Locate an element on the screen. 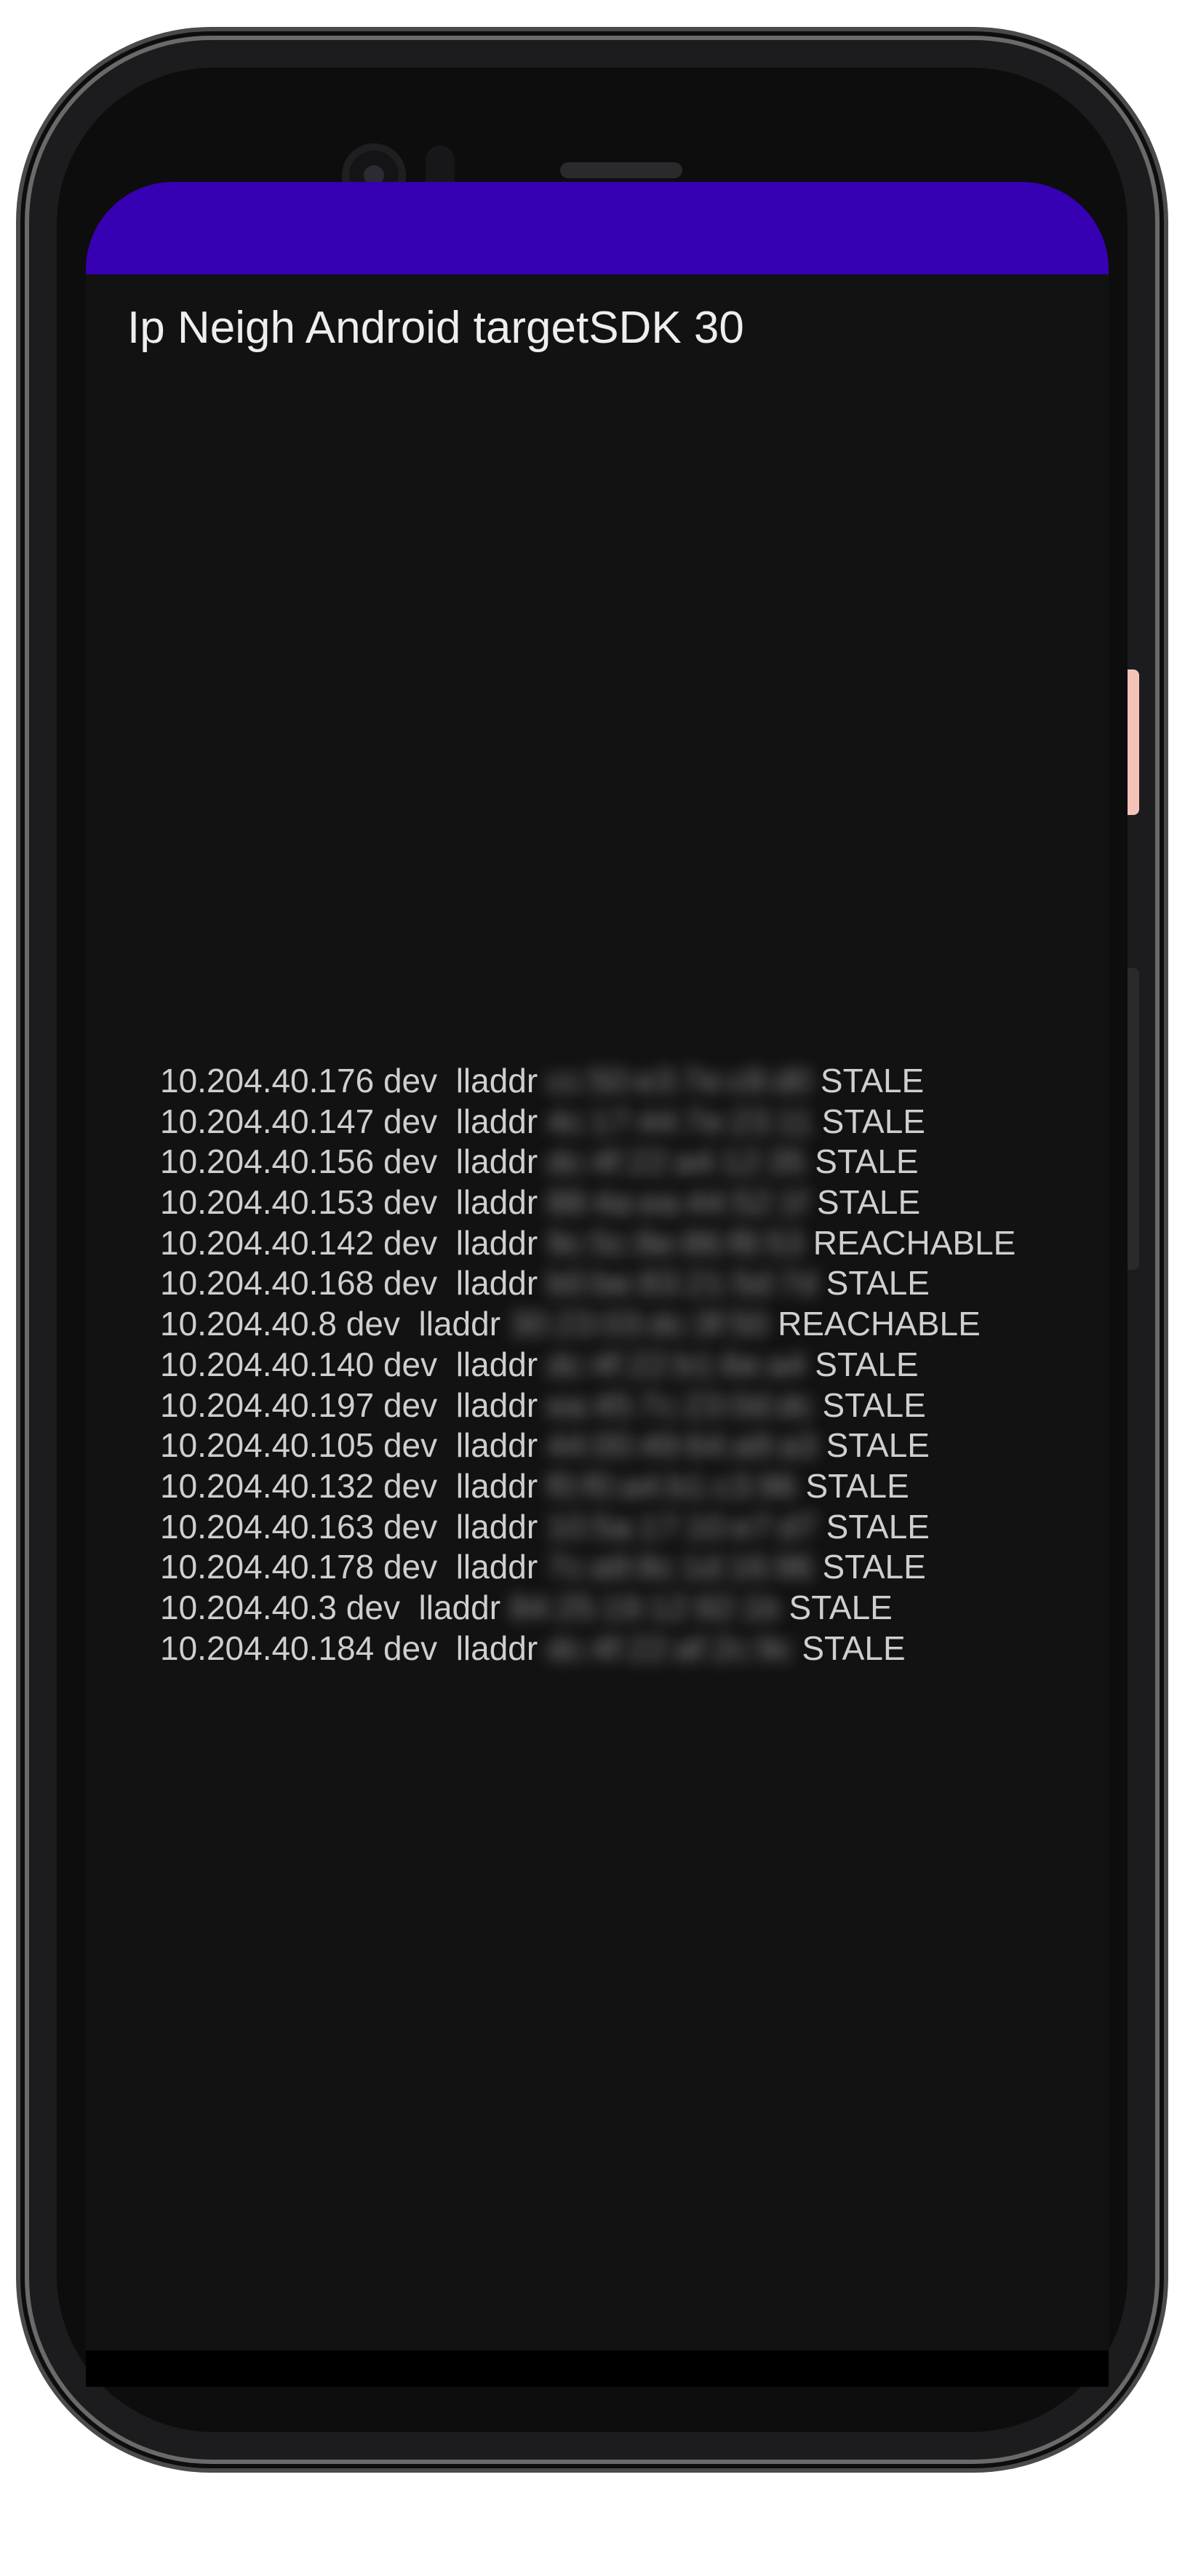  app-bar: Ip Neigh Android targetSDK 30 is located at coordinates (597, 339).